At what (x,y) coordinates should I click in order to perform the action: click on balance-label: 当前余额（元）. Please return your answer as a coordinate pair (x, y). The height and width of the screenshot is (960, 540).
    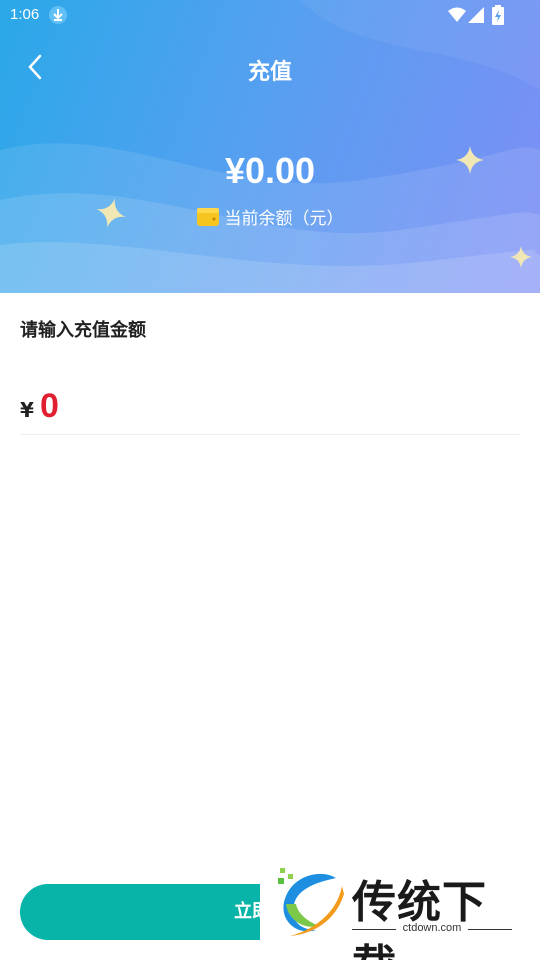
    Looking at the image, I should click on (284, 219).